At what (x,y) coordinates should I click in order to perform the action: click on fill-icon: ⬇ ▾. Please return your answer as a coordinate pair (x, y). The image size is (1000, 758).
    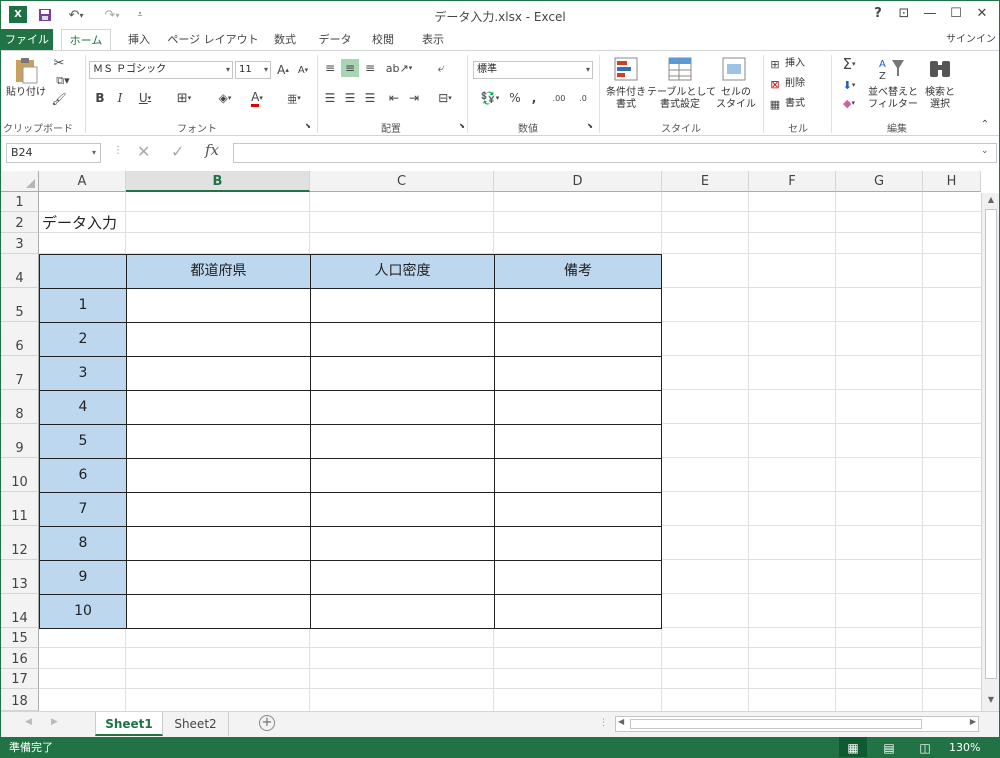
    Looking at the image, I should click on (849, 85).